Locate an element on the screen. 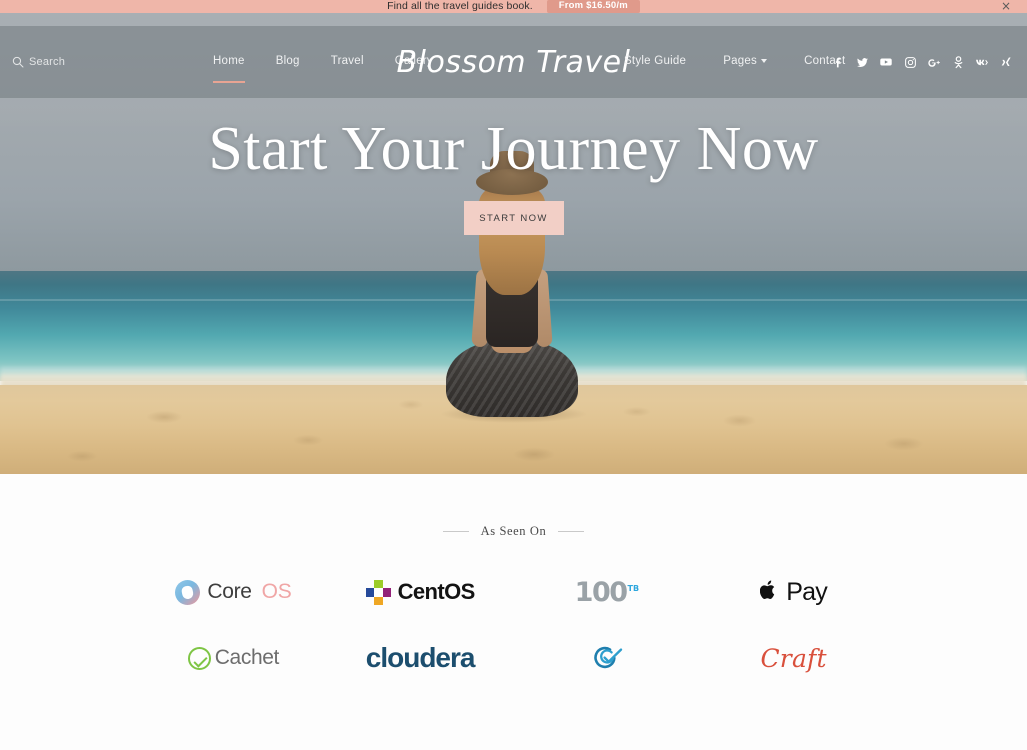  brand-logo-craft: Craft is located at coordinates (793, 658).